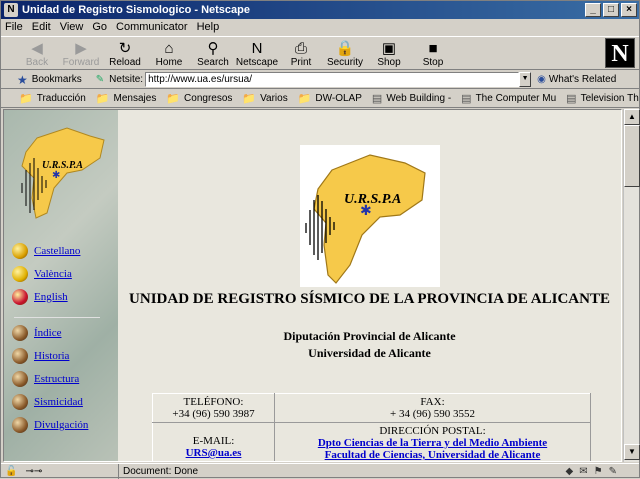 The width and height of the screenshot is (640, 479). Describe the element at coordinates (161, 471) in the screenshot. I see `status-text: Document: Done` at that location.